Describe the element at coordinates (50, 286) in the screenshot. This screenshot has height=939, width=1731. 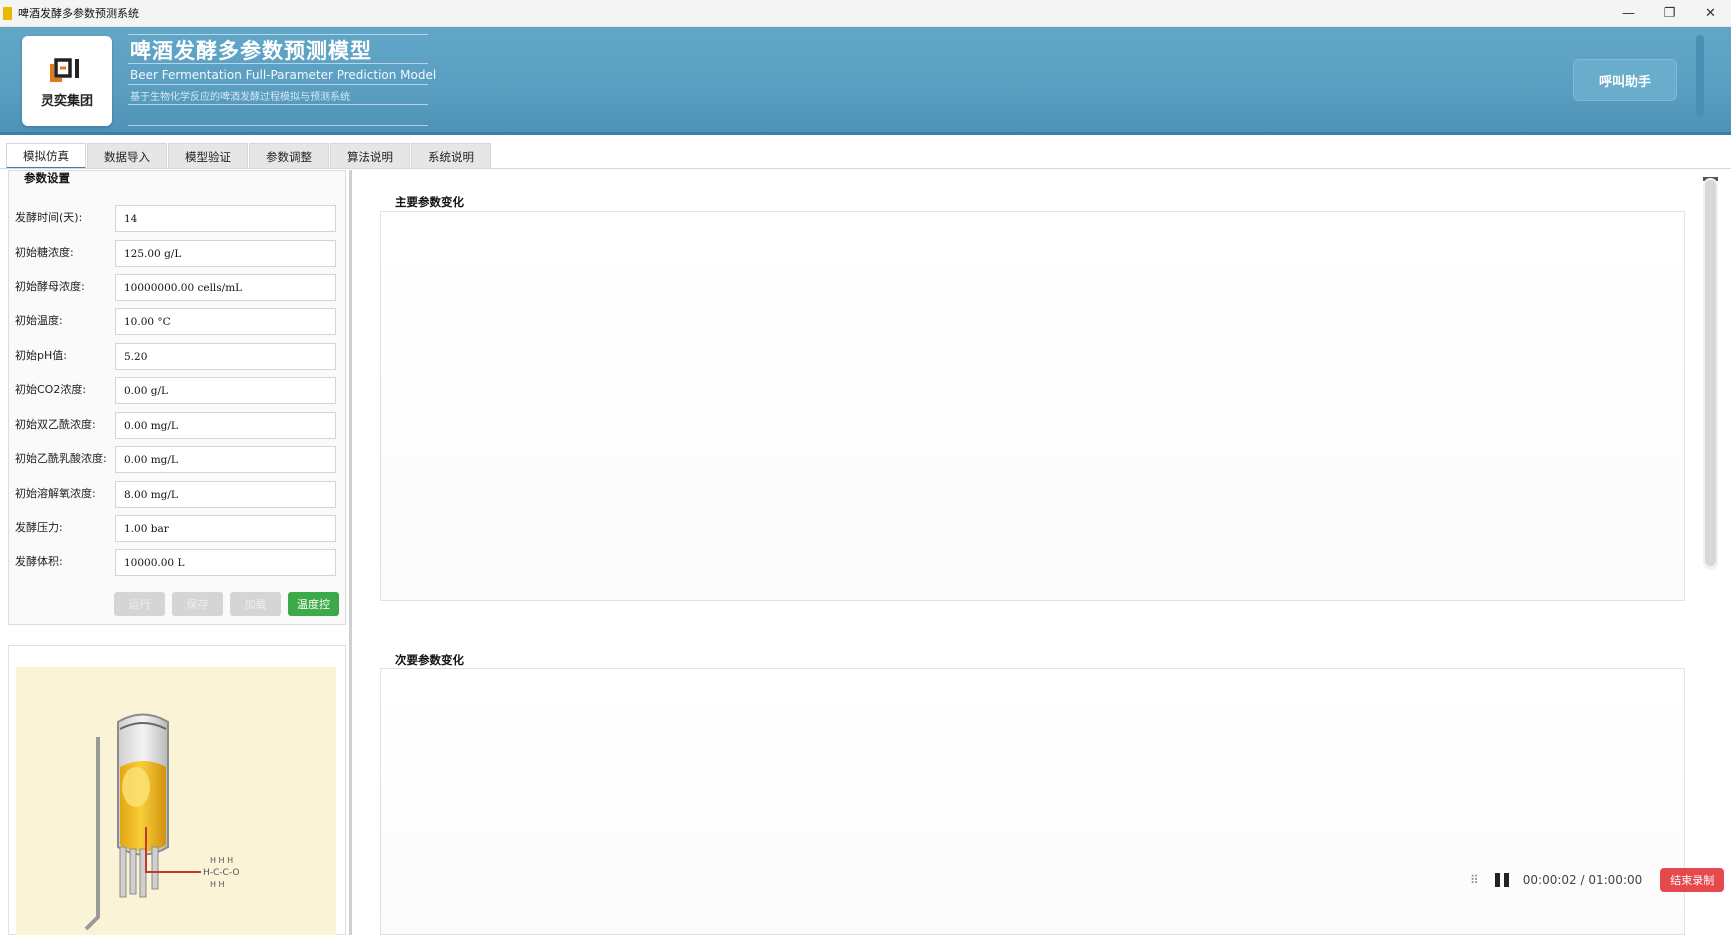
I see `parameter-label: 初始酵母浓度:` at that location.